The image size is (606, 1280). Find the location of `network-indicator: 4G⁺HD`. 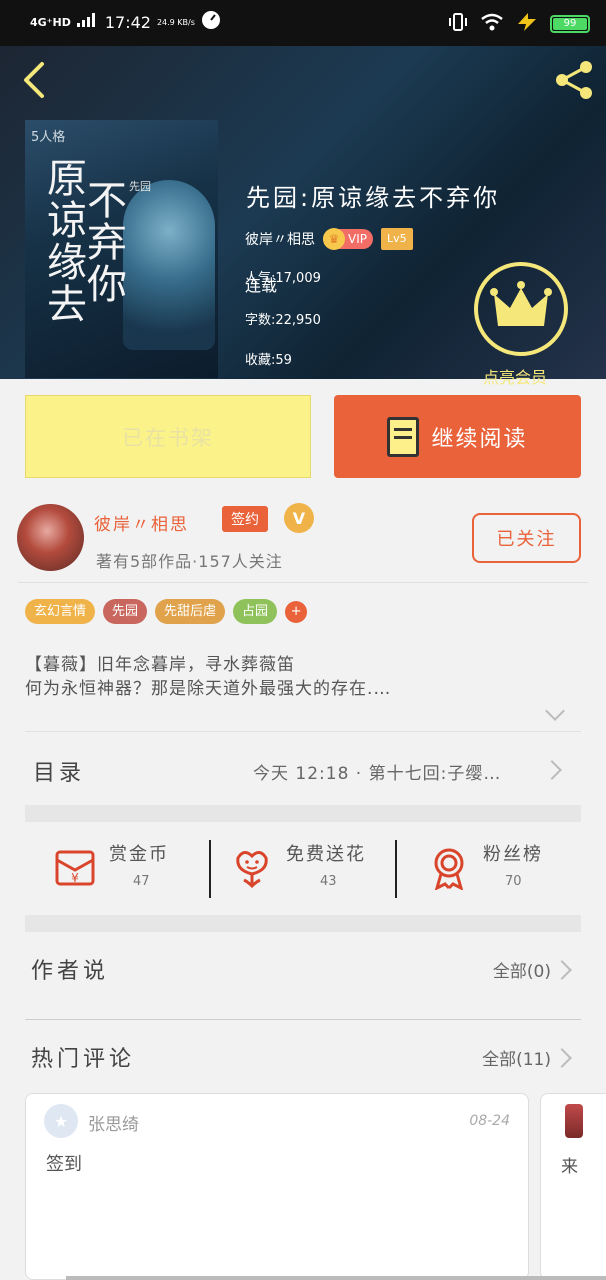

network-indicator: 4G⁺HD is located at coordinates (50, 22).